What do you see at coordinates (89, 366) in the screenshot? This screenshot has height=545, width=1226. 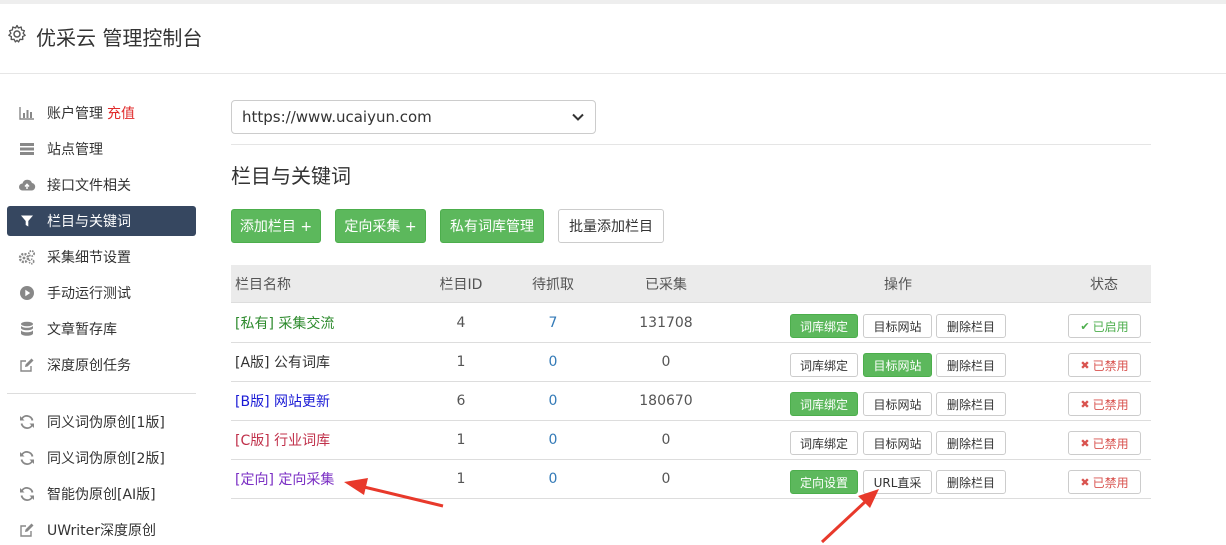 I see `sidebar-item-label: 深度原创任务` at bounding box center [89, 366].